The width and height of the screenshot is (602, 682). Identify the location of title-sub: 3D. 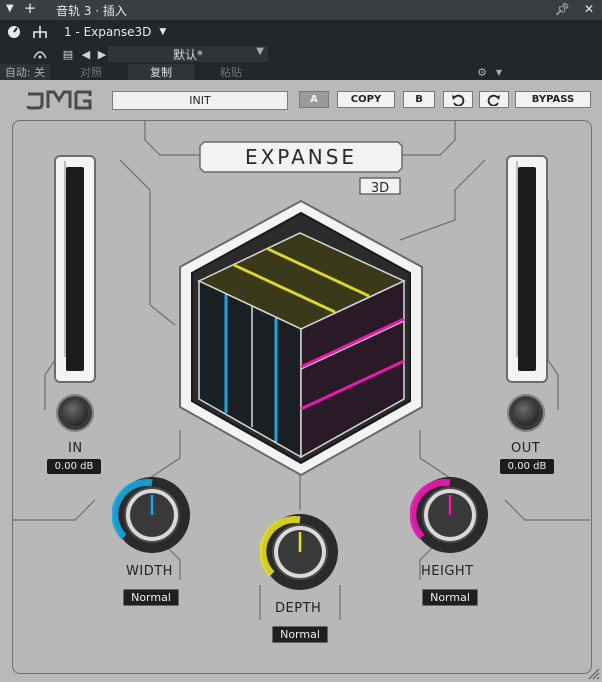
(380, 188).